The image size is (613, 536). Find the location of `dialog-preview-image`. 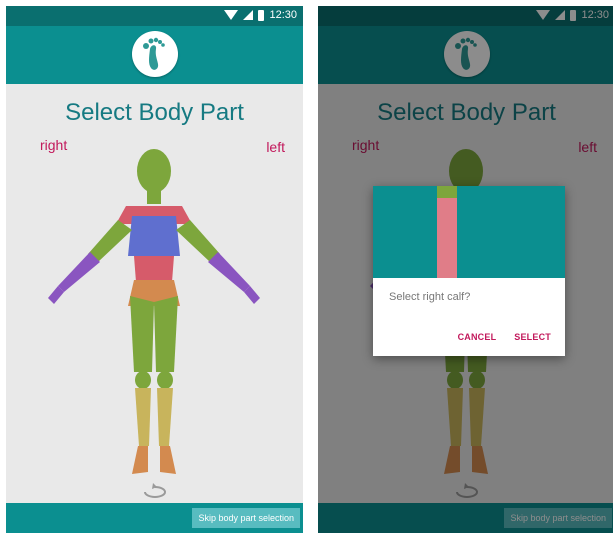

dialog-preview-image is located at coordinates (469, 232).